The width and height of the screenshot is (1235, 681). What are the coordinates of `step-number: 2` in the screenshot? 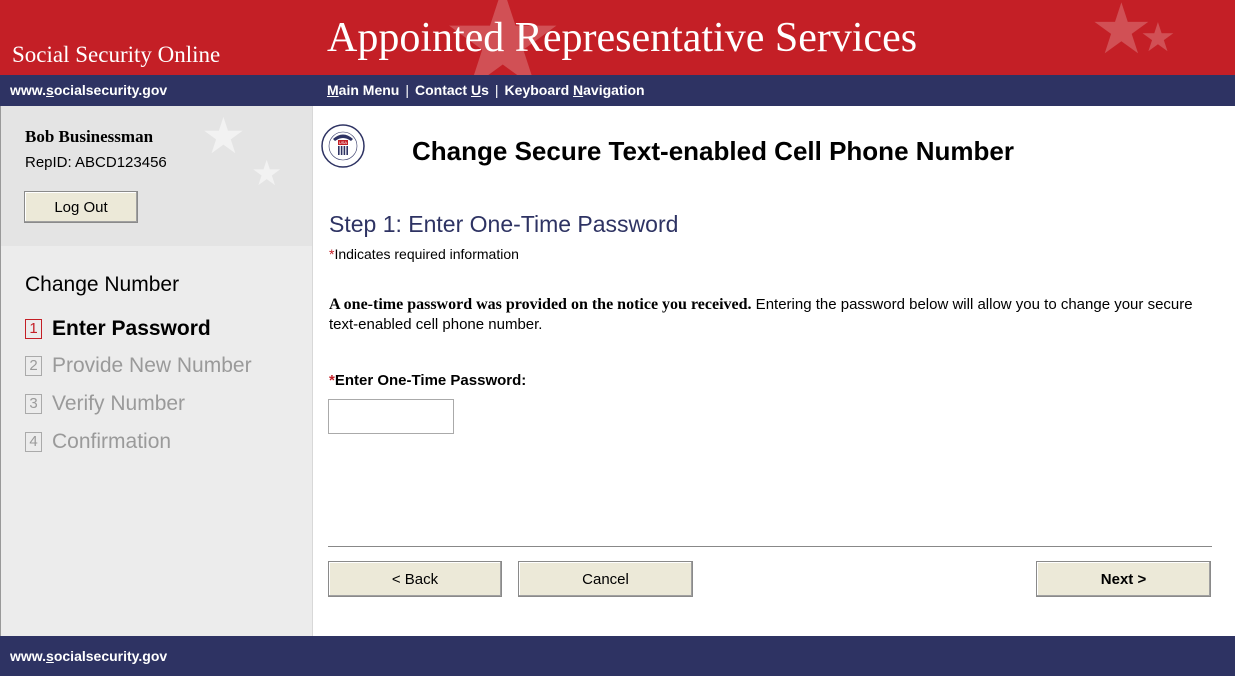 It's located at (33, 366).